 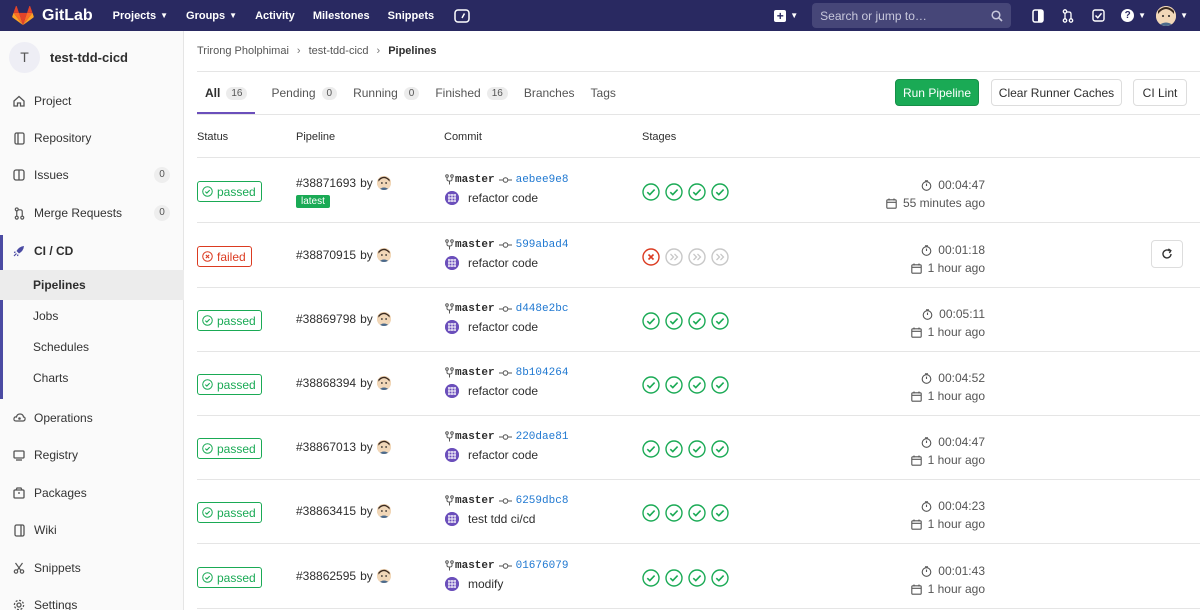 I want to click on commit-sha-link: d448e2bc, so click(x=542, y=309).